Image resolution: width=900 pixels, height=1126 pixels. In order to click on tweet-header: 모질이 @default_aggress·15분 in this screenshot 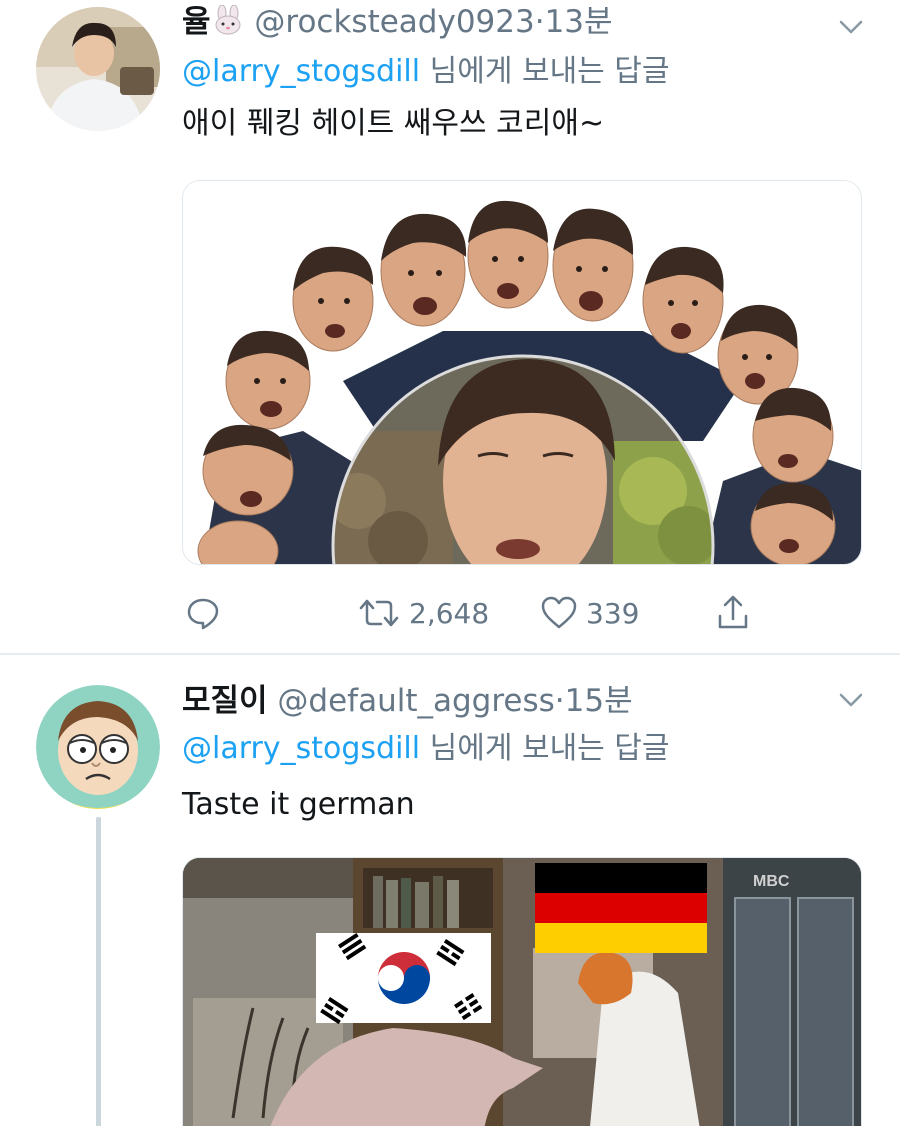, I will do `click(407, 701)`.